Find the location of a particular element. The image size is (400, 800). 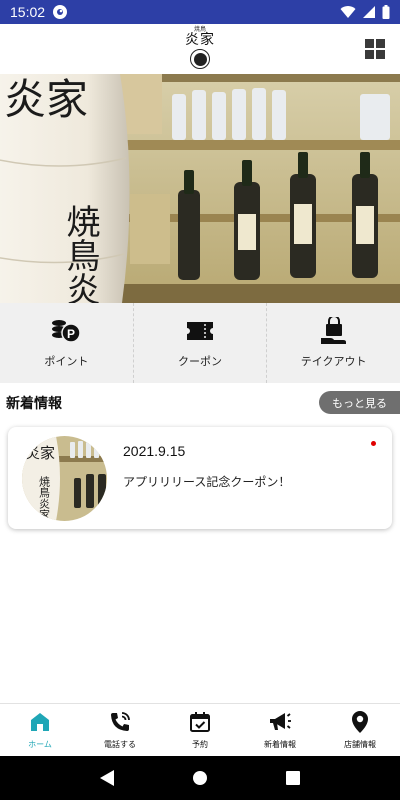

signal-icon is located at coordinates (369, 12).